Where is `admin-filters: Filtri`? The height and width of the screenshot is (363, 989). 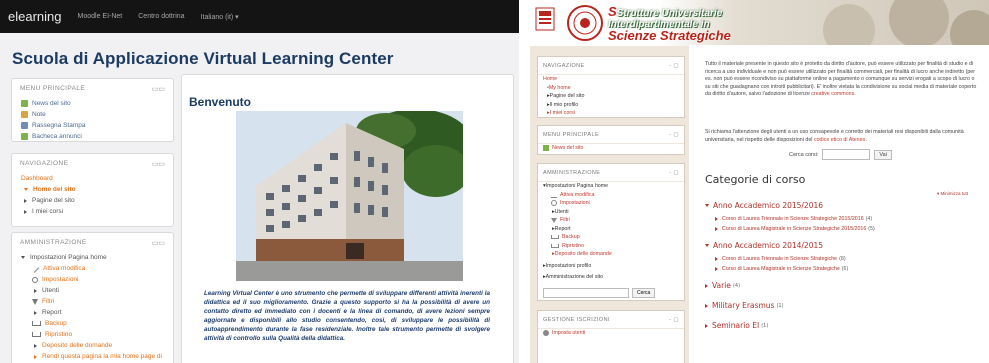 admin-filters: Filtri is located at coordinates (92, 301).